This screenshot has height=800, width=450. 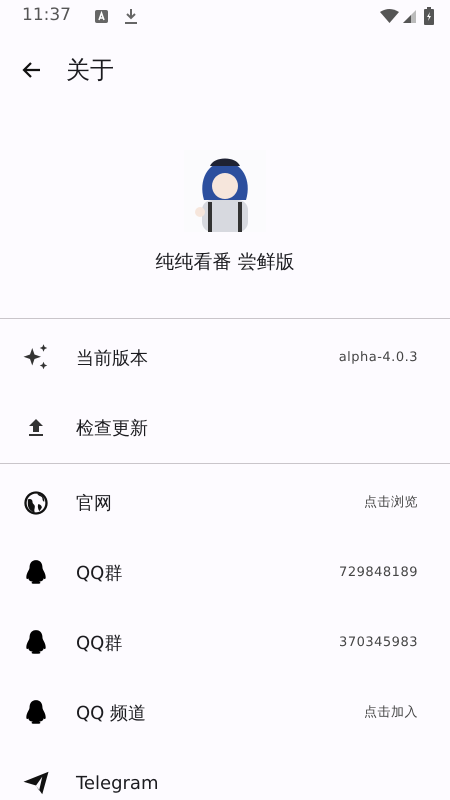 I want to click on globe-icon, so click(x=36, y=503).